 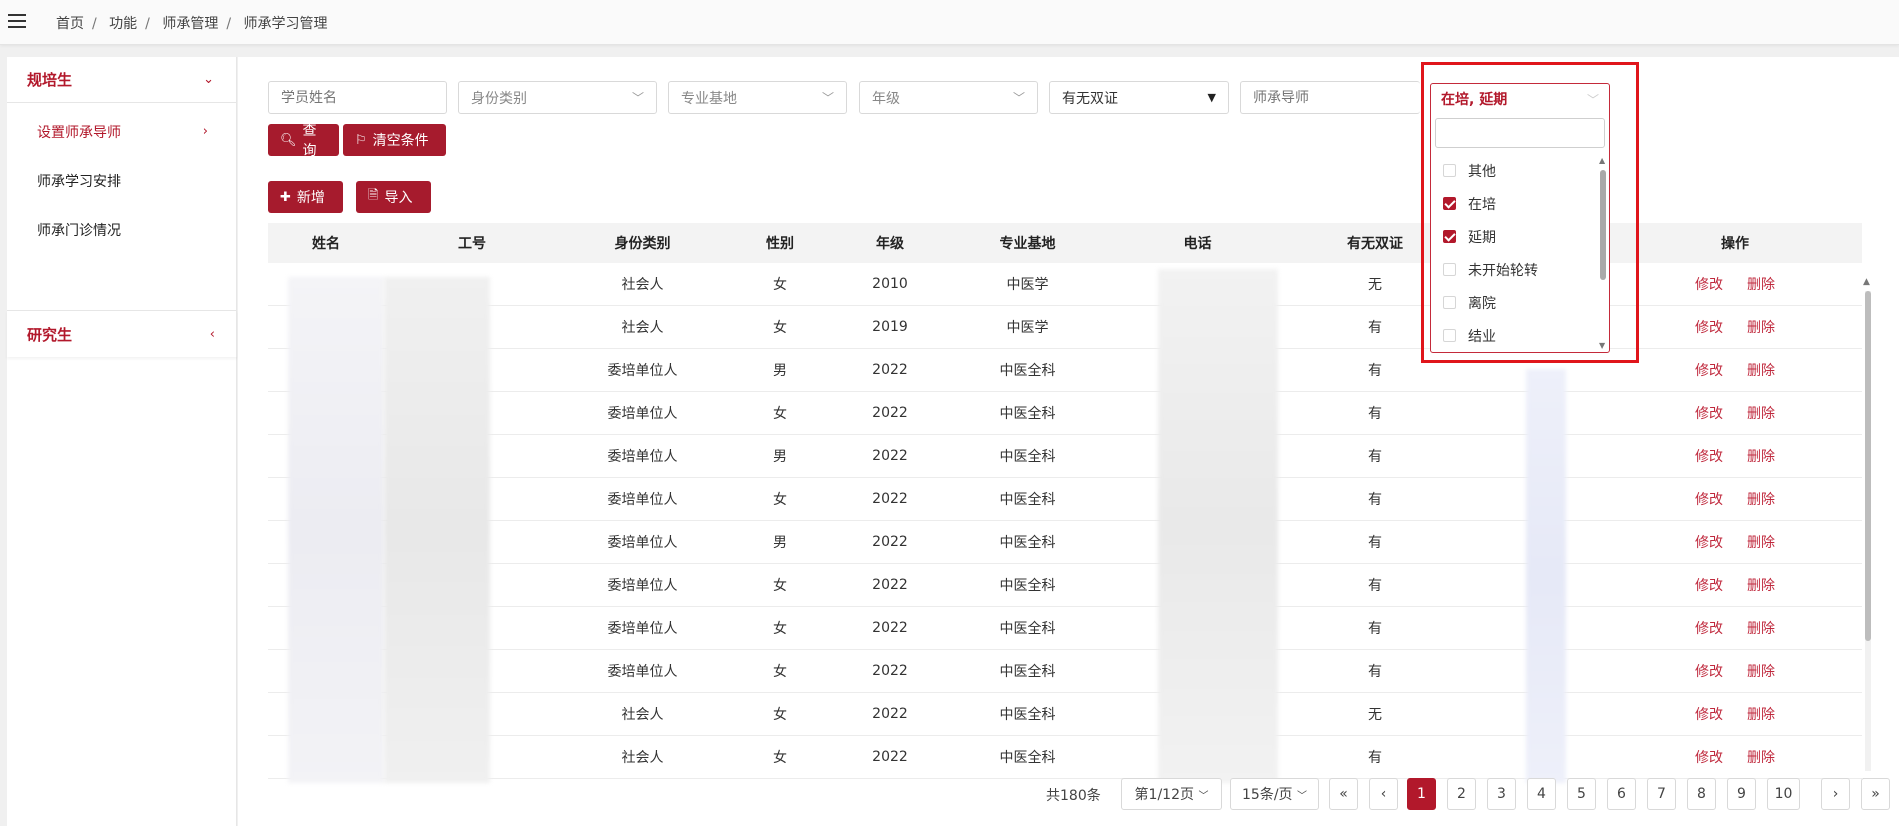 What do you see at coordinates (1783, 794) in the screenshot?
I see `page-button-10: 10` at bounding box center [1783, 794].